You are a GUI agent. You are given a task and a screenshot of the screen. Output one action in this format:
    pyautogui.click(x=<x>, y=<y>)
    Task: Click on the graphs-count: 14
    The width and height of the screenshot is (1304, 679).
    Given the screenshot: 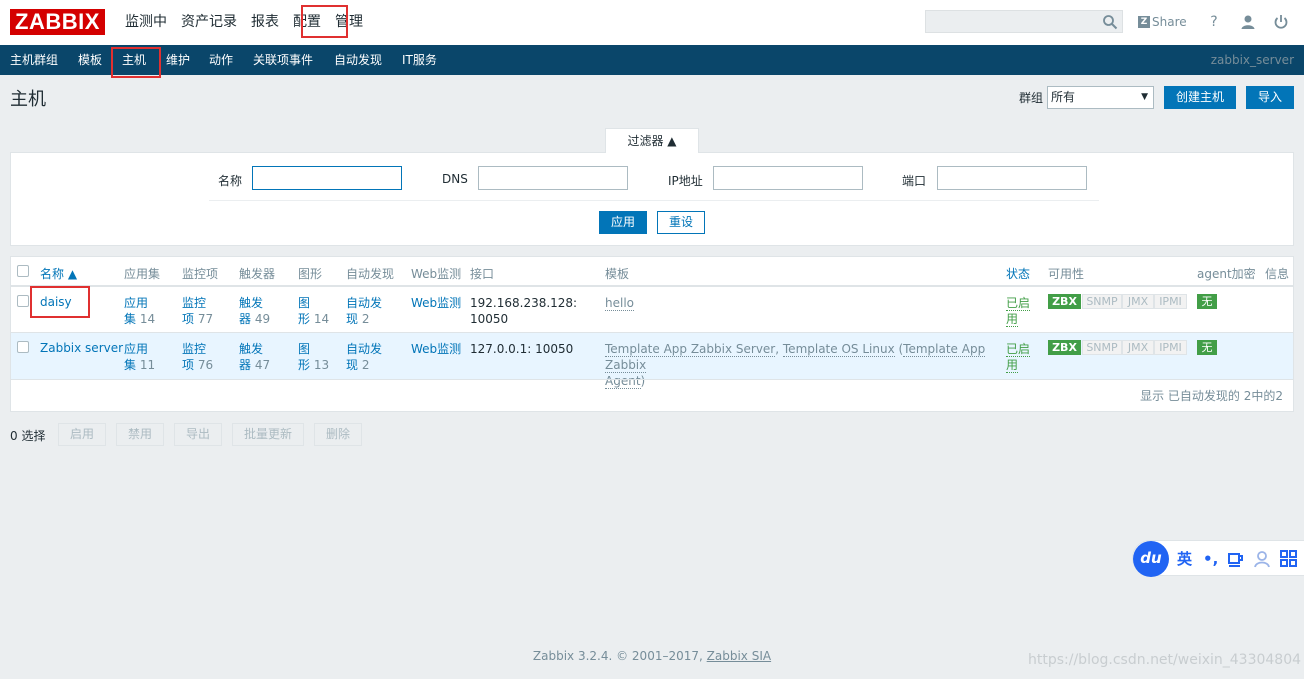 What is the action you would take?
    pyautogui.click(x=321, y=319)
    